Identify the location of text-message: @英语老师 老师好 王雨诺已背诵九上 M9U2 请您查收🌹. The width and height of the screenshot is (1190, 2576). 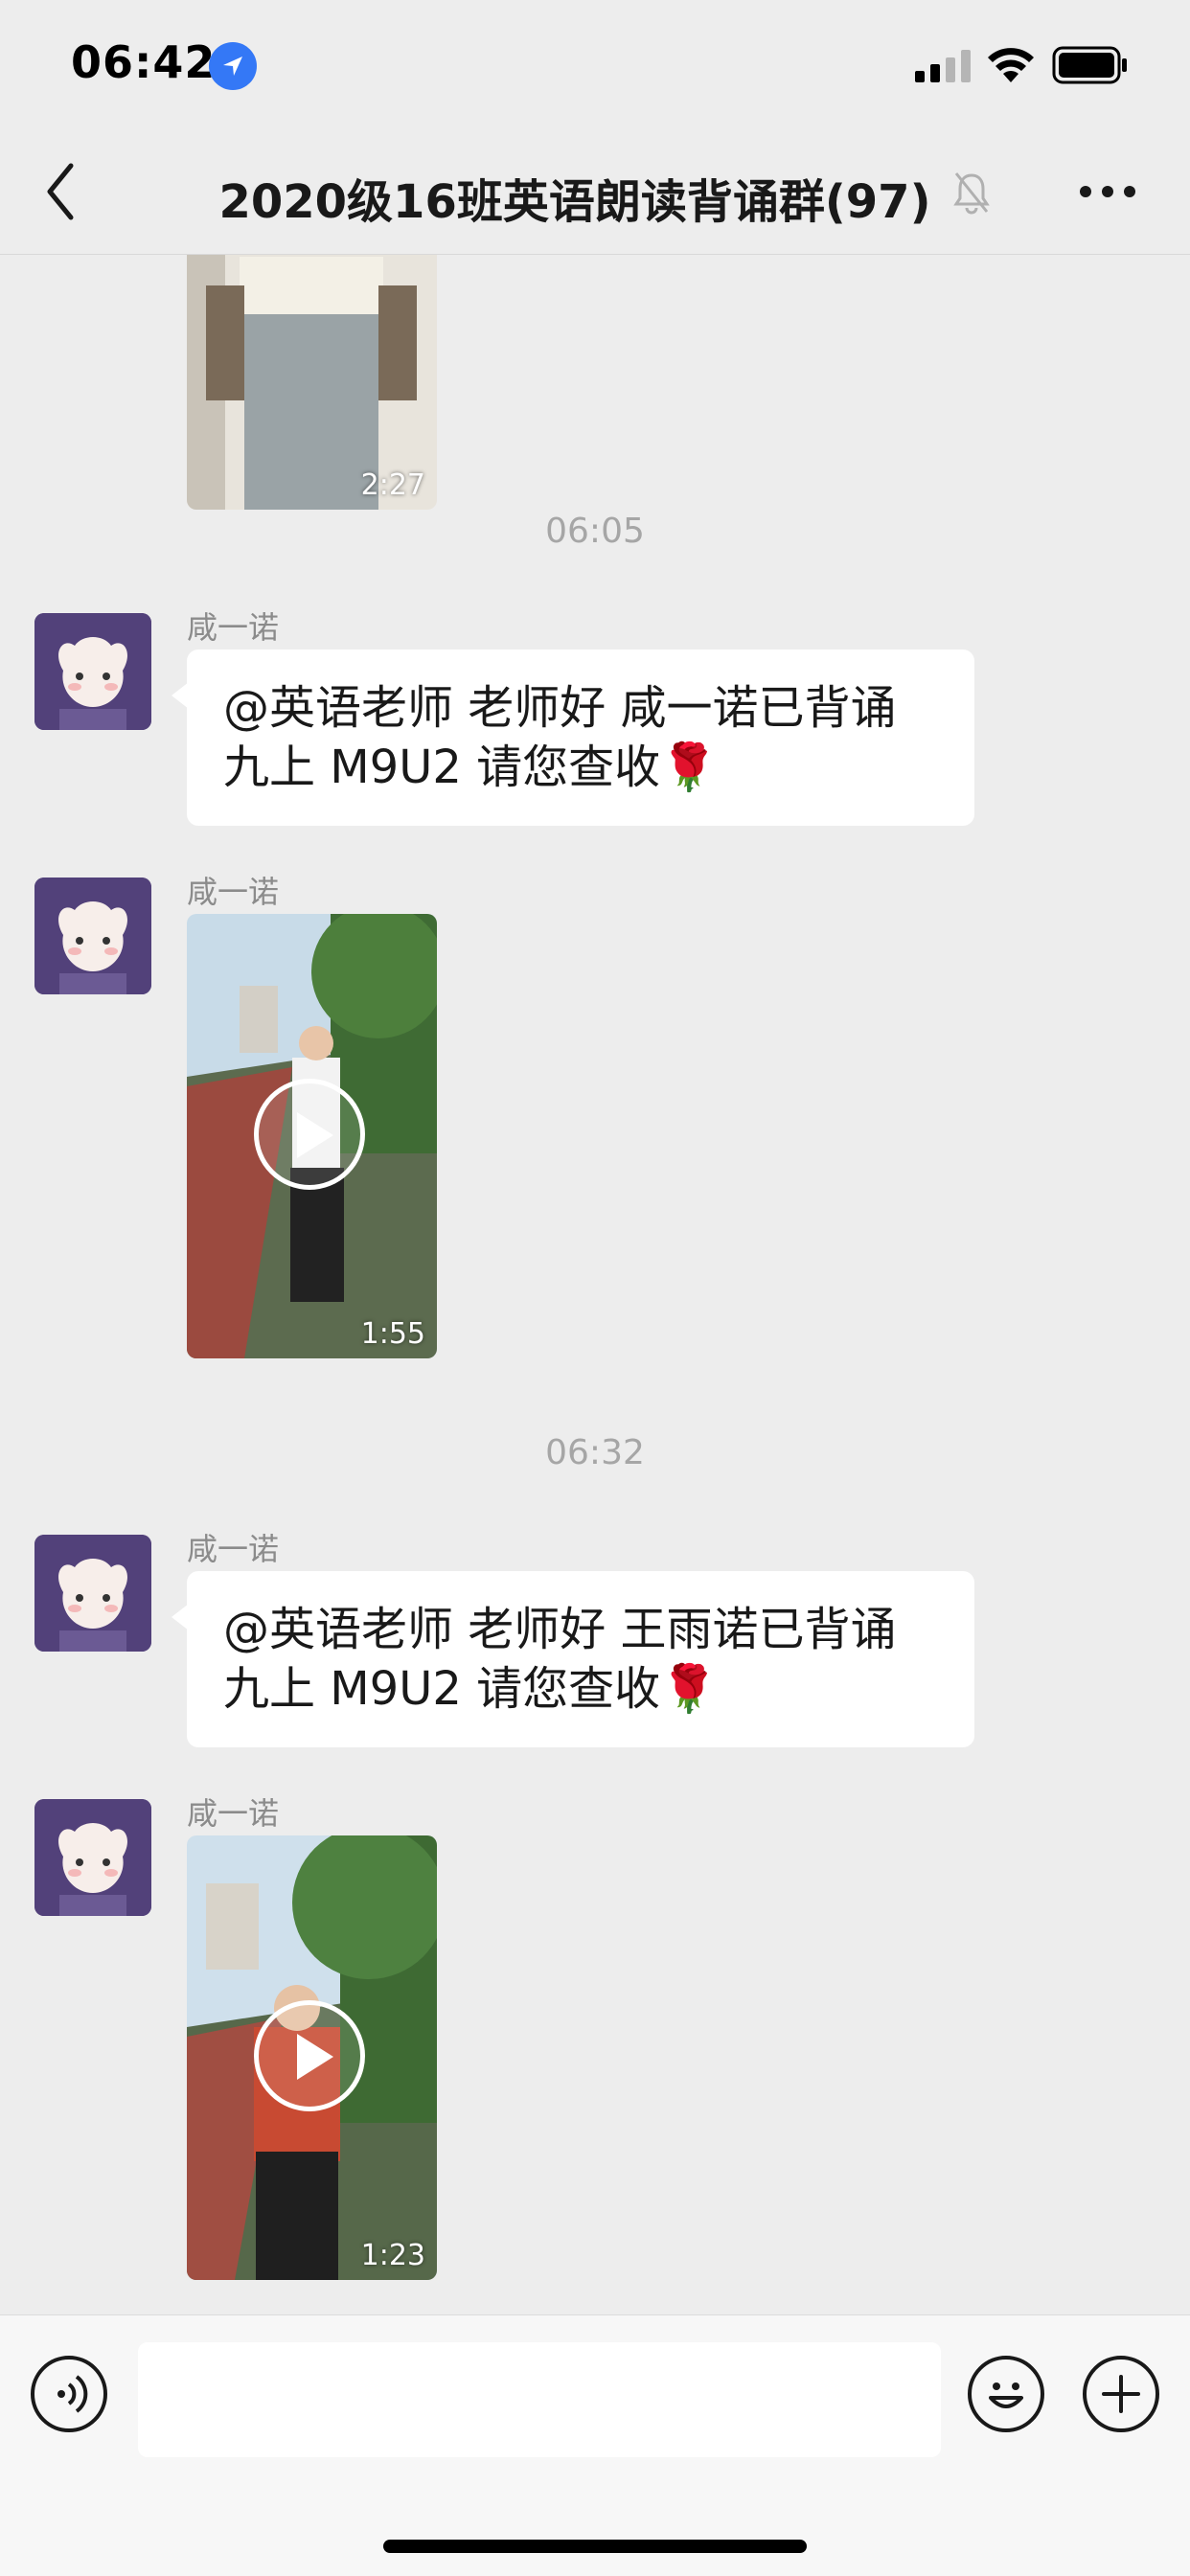
(573, 1659).